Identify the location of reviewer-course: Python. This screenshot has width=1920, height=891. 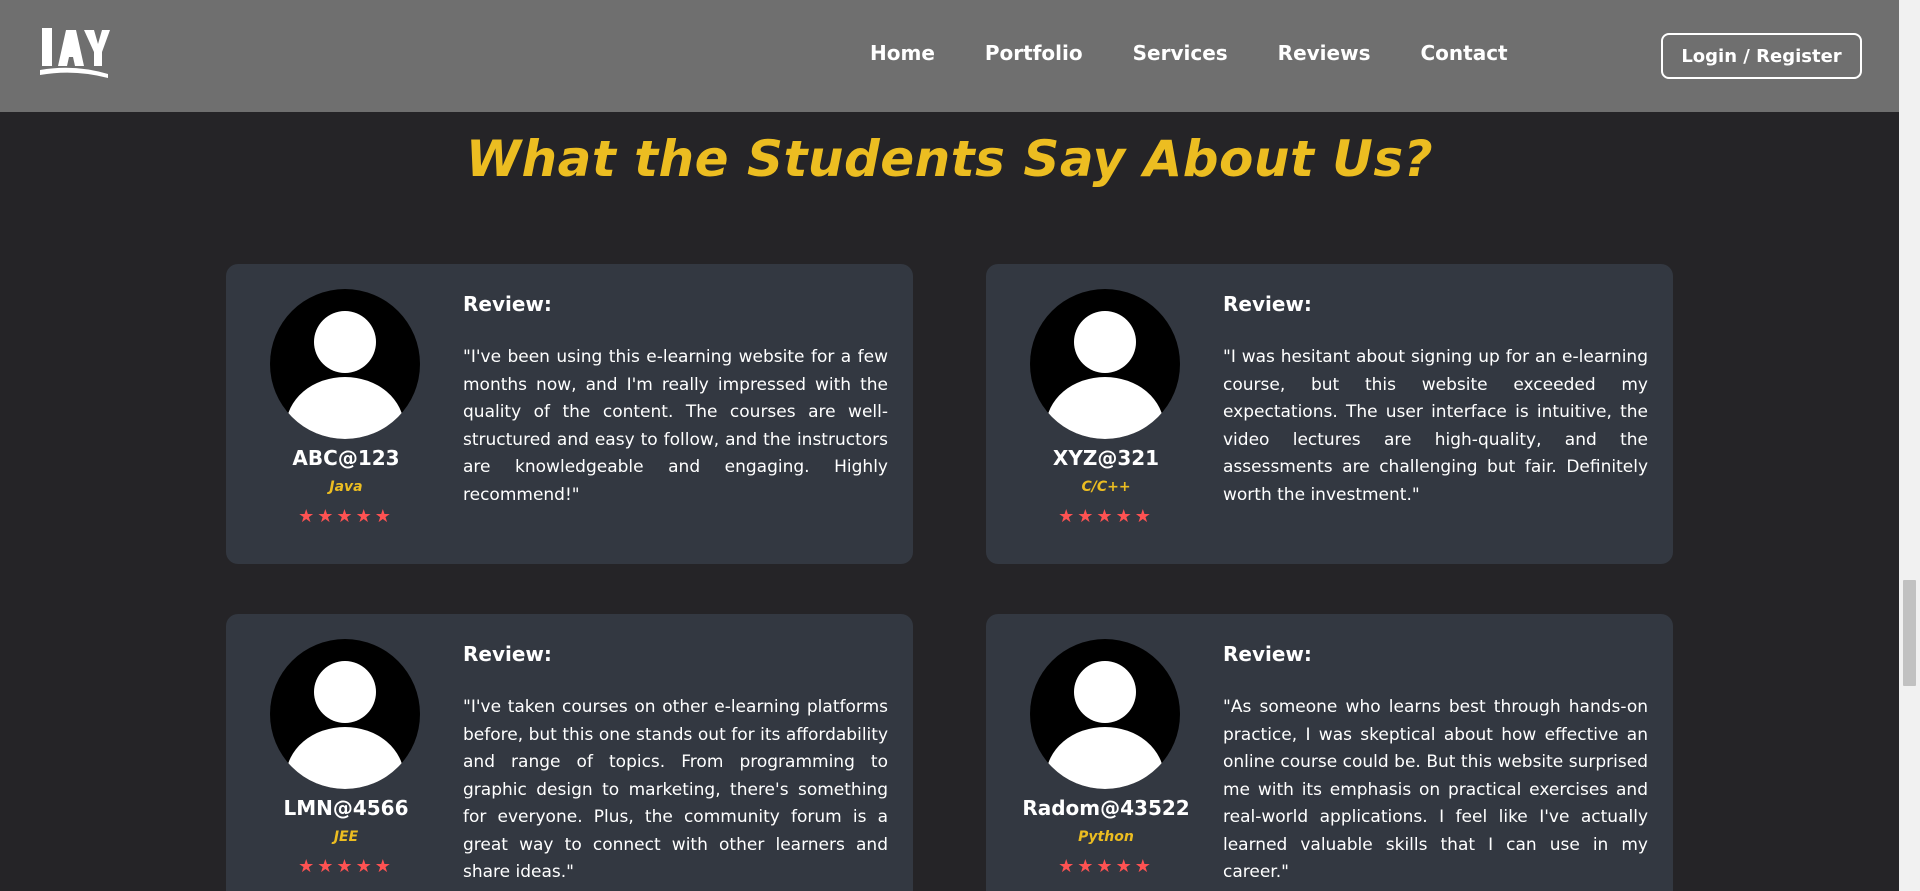
(1106, 837).